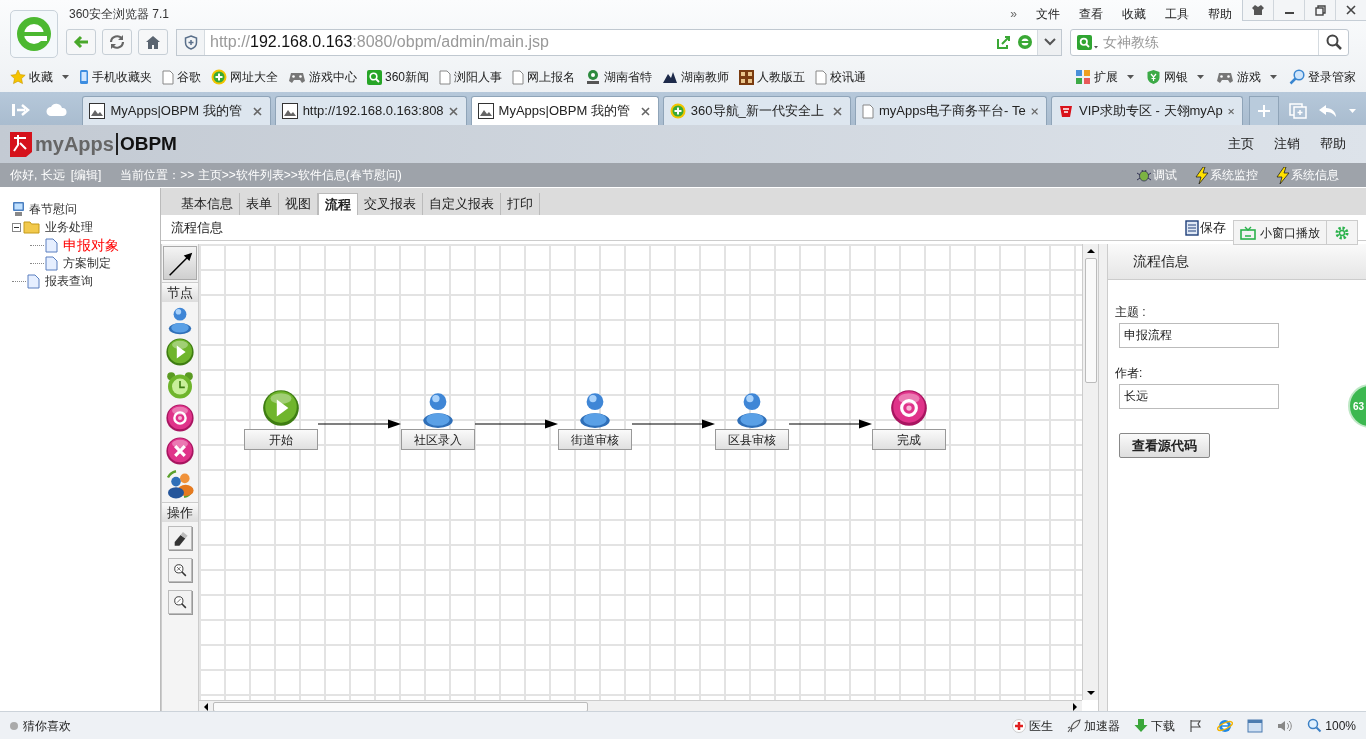  What do you see at coordinates (619, 77) in the screenshot?
I see `bookmark-item: 湖南省特` at bounding box center [619, 77].